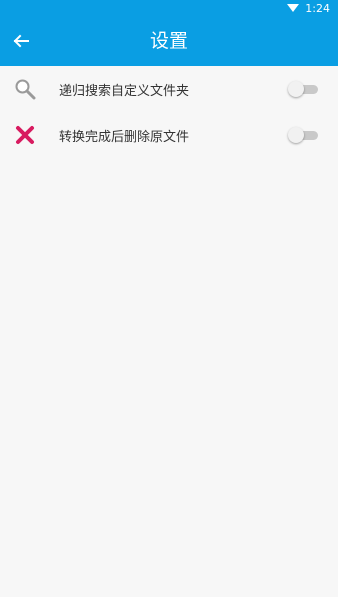 The width and height of the screenshot is (338, 597). I want to click on setting-recursive-search: 递归搜索自定义文件夹, so click(169, 89).